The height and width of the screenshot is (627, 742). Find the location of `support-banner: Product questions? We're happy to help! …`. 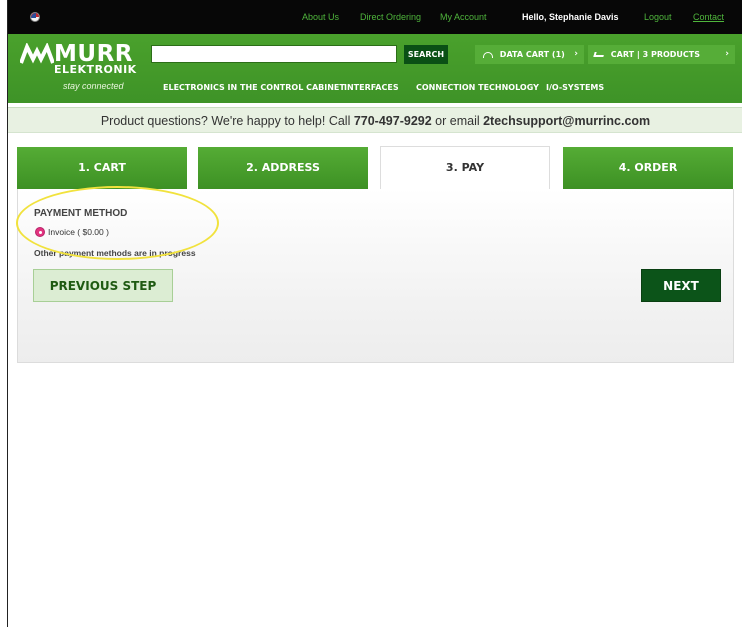

support-banner: Product questions? We're happy to help! … is located at coordinates (375, 120).